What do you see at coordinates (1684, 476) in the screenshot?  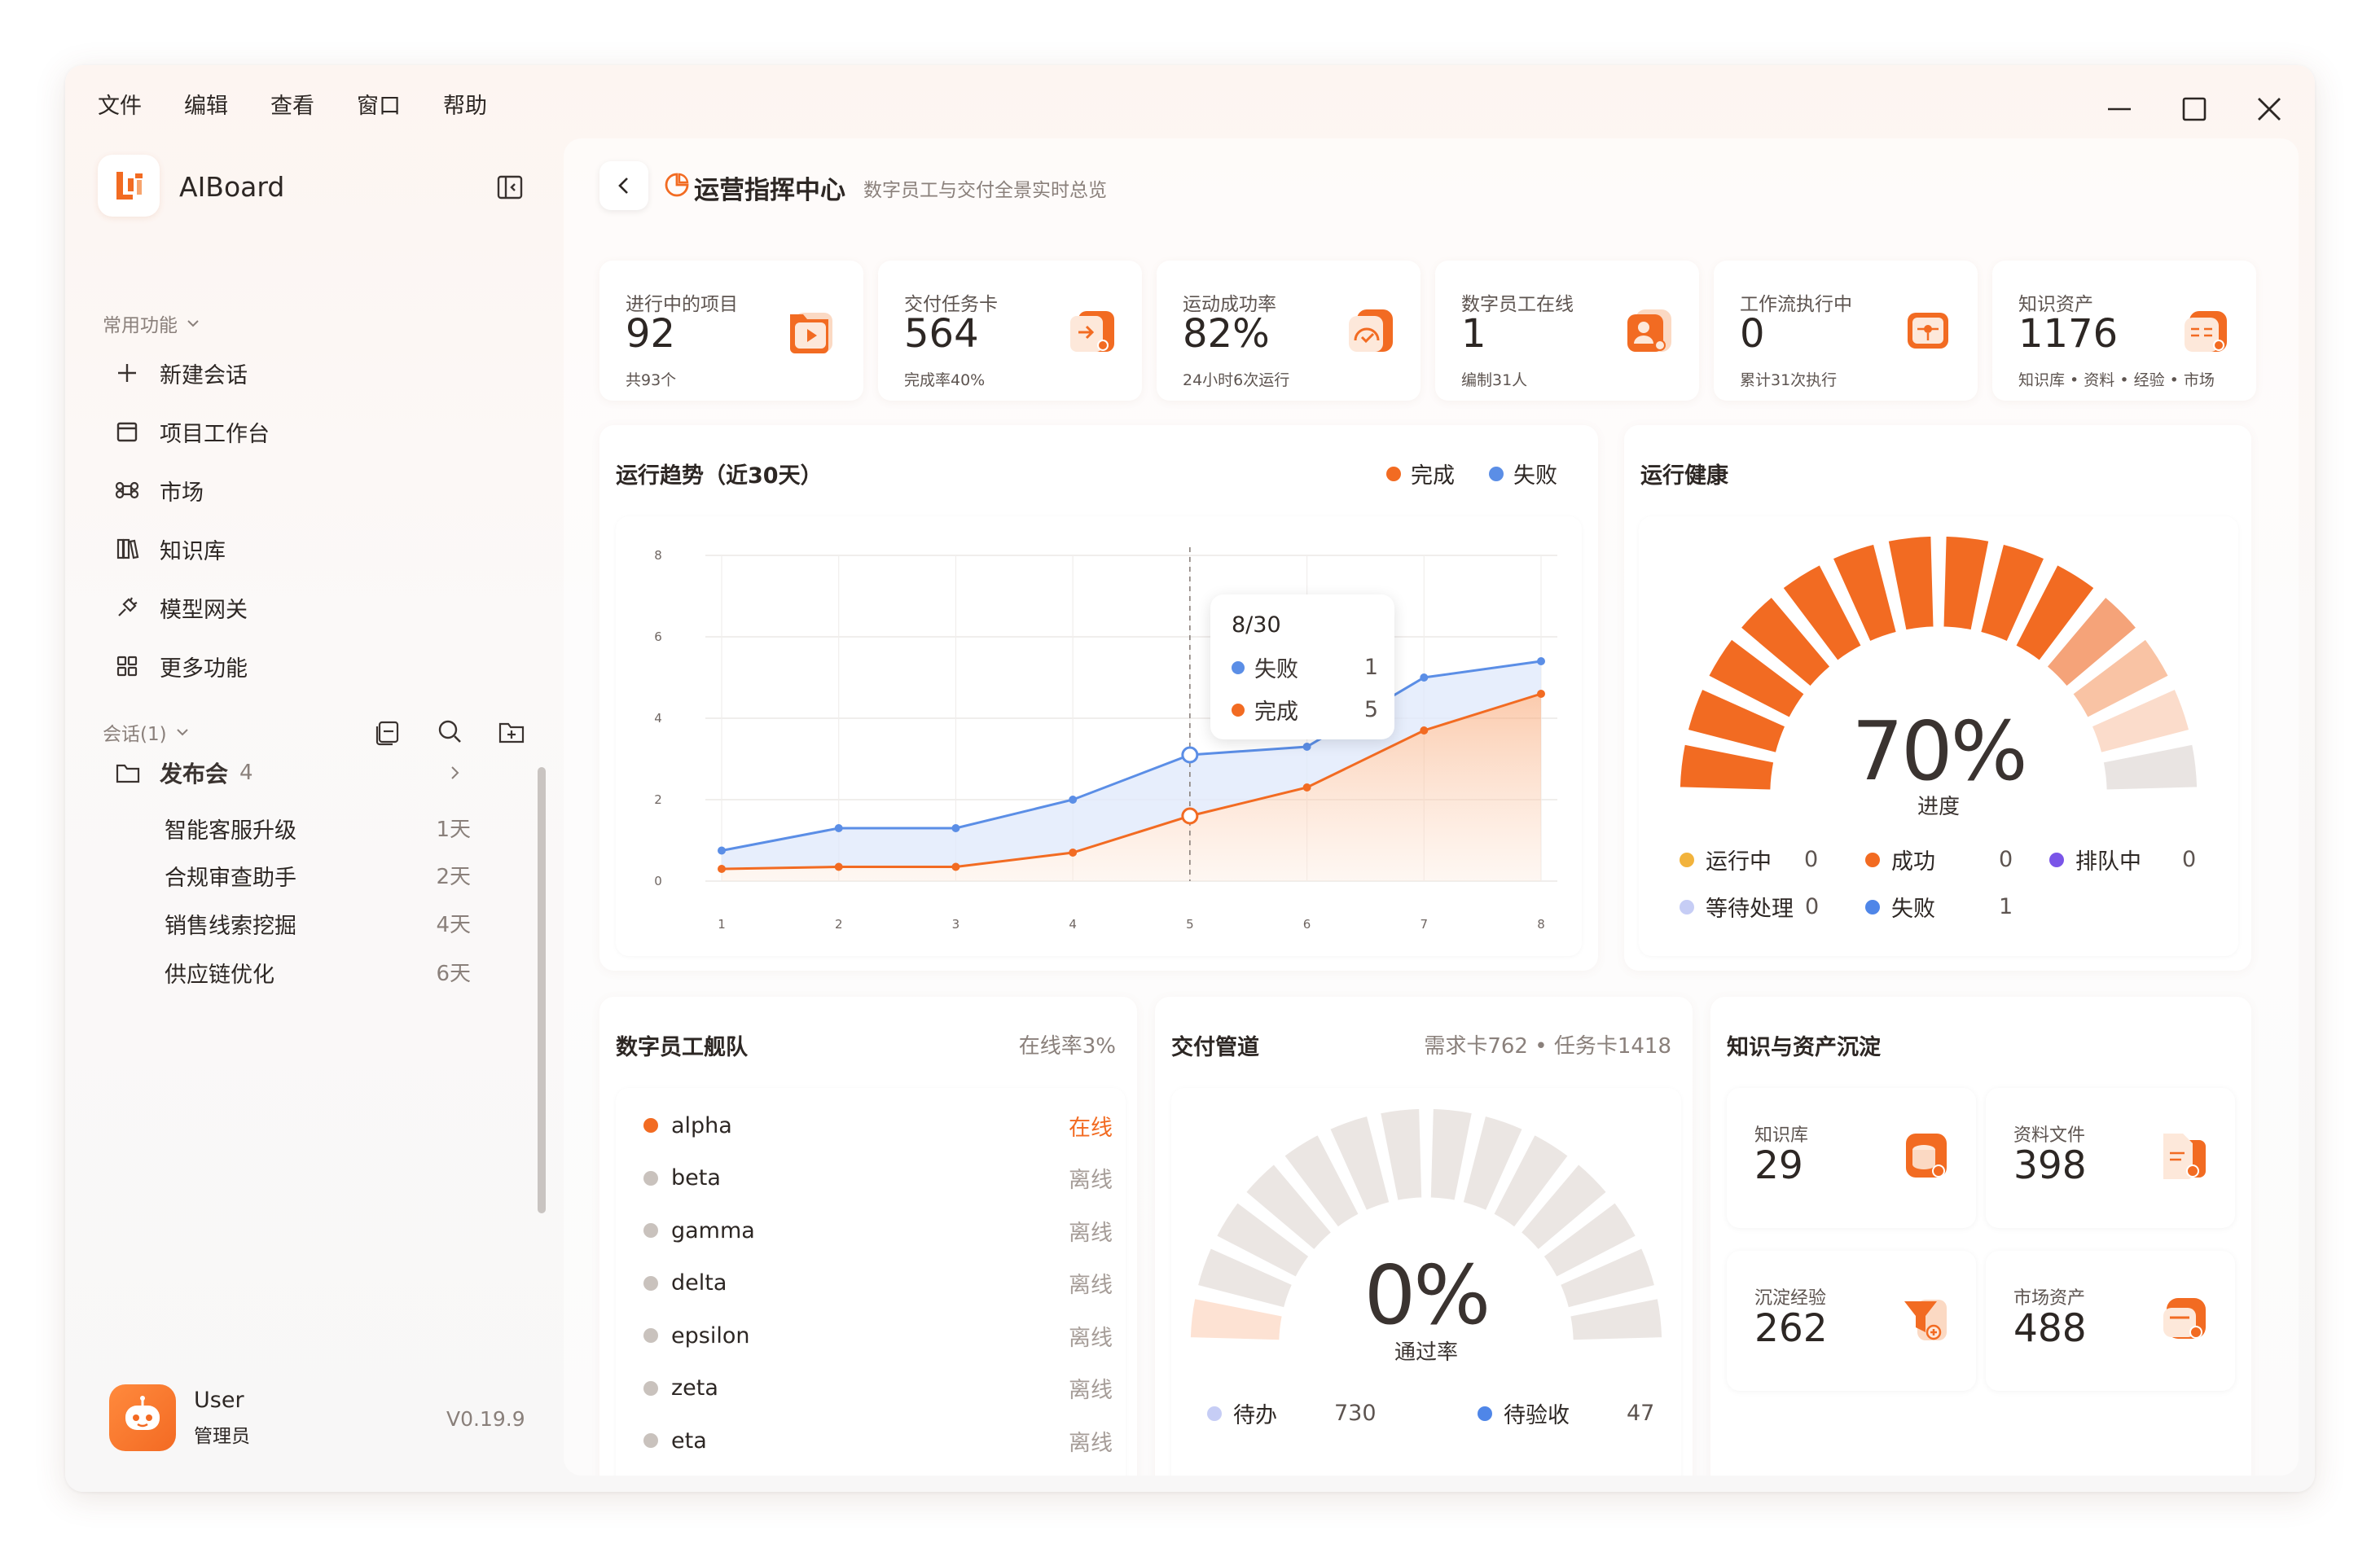 I see `health-title: 运行健康` at bounding box center [1684, 476].